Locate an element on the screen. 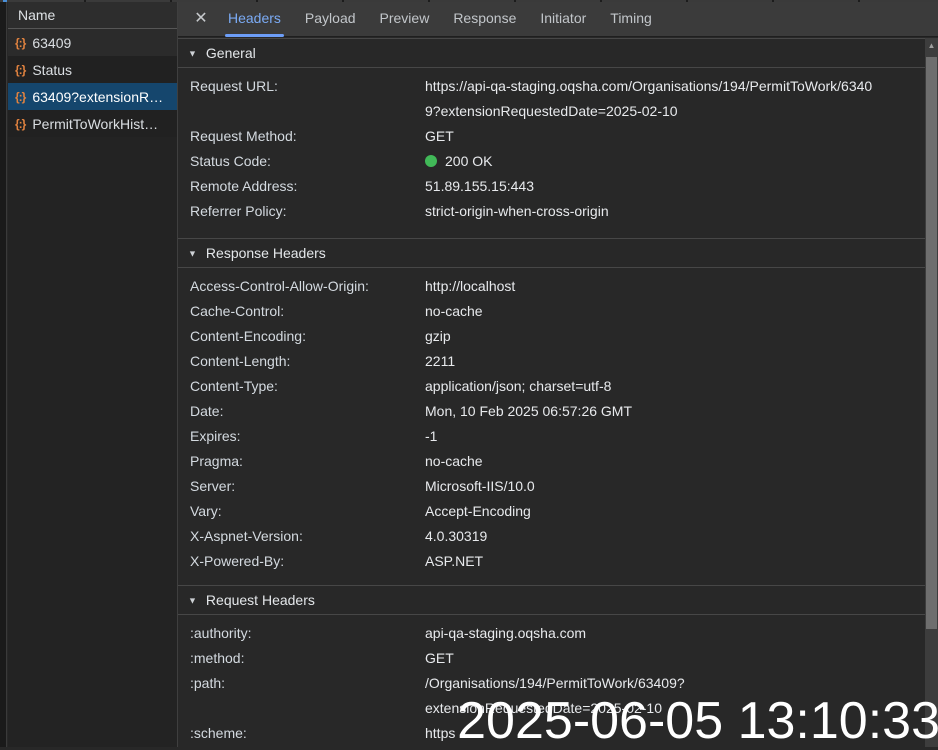 The width and height of the screenshot is (938, 750). header-value: -1 is located at coordinates (431, 436).